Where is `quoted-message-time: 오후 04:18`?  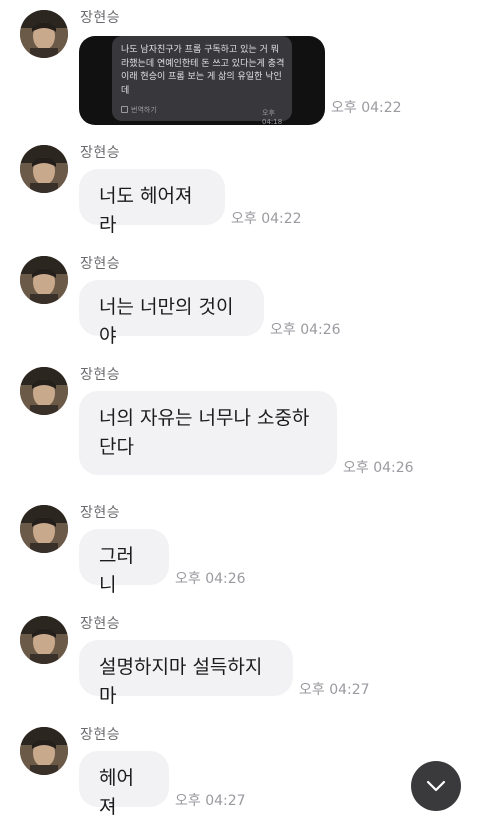 quoted-message-time: 오후 04:18 is located at coordinates (272, 117).